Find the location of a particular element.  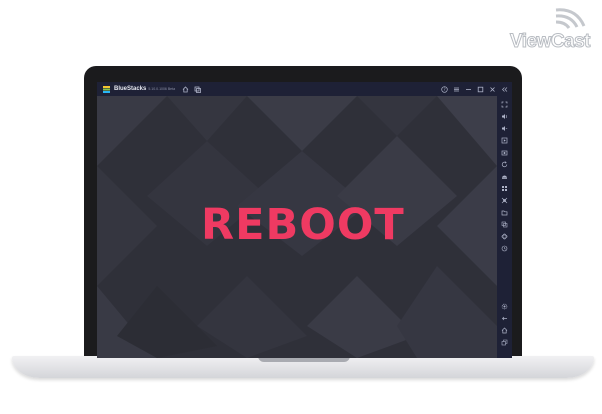

eco-mode-icon is located at coordinates (504, 236).